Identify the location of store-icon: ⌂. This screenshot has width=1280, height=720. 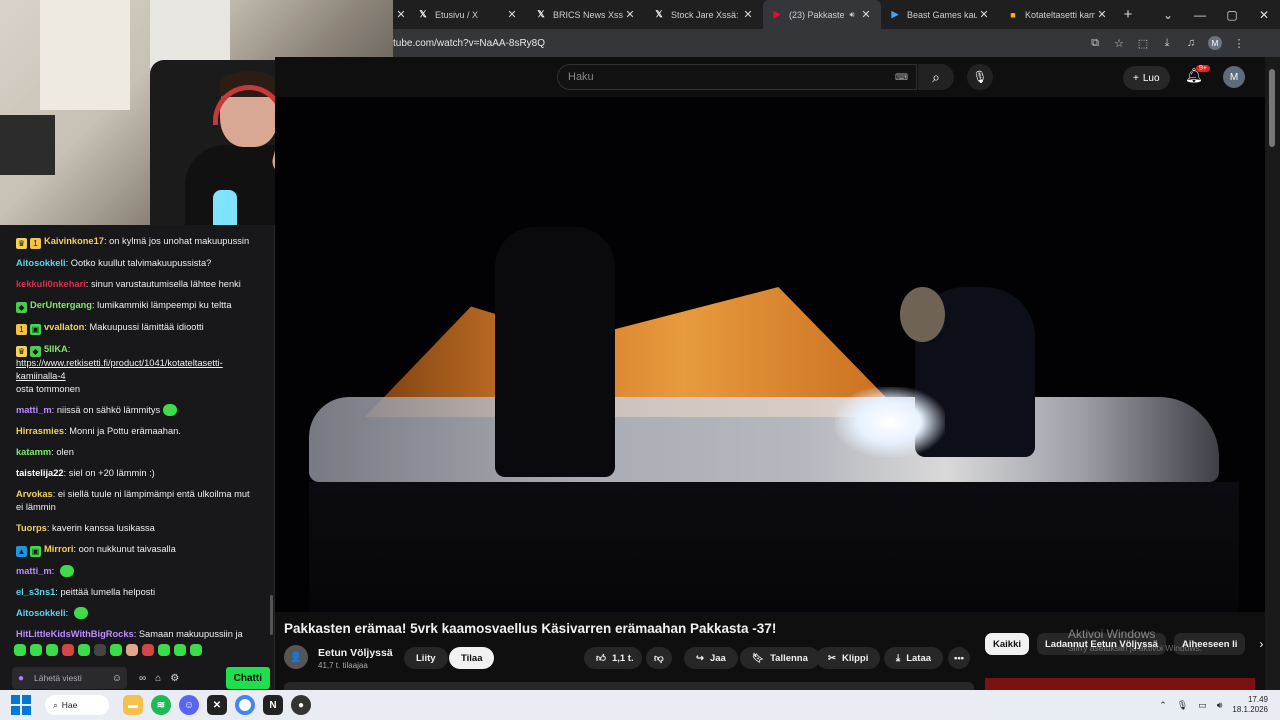
(158, 678).